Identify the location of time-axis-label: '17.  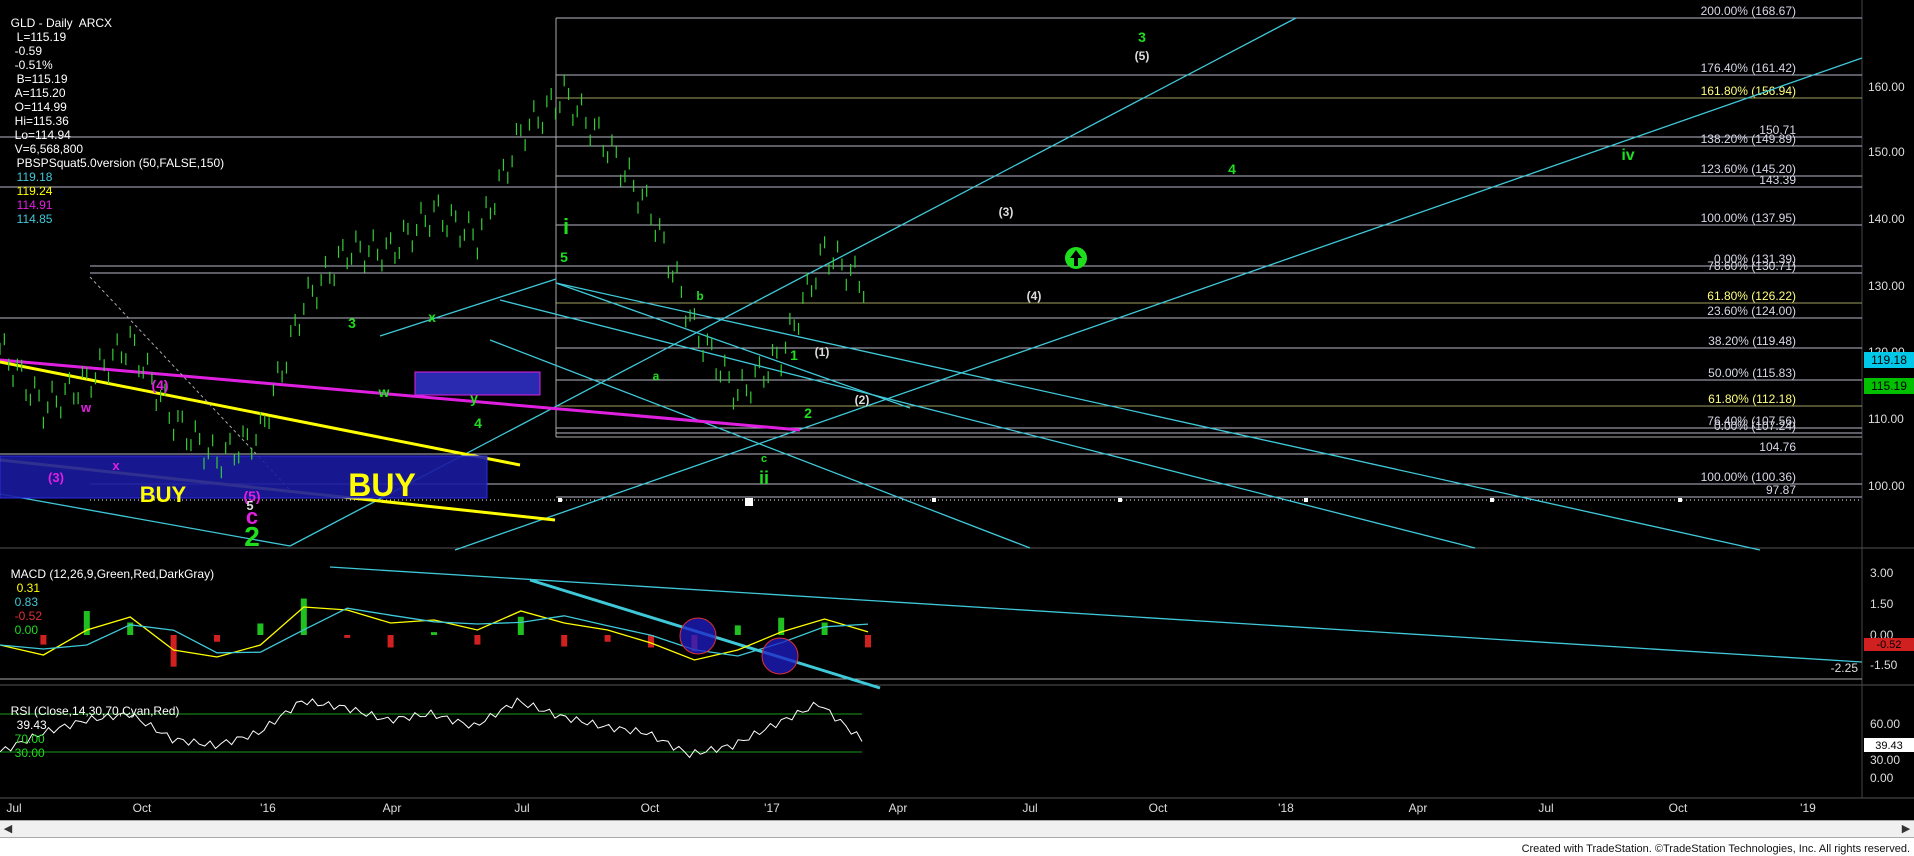
(772, 808).